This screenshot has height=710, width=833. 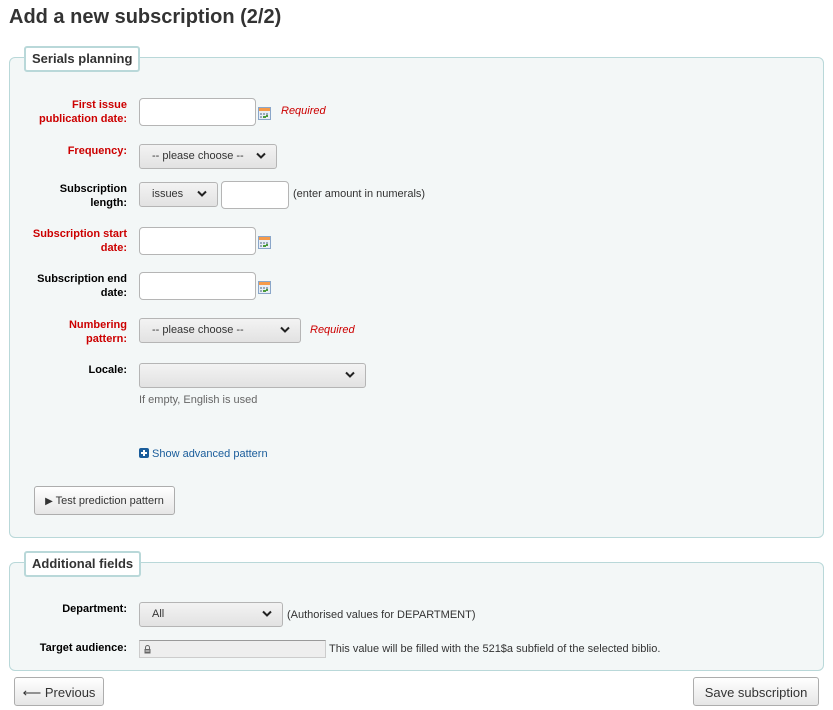 I want to click on target-audience-label: Target audience:, so click(x=83, y=648).